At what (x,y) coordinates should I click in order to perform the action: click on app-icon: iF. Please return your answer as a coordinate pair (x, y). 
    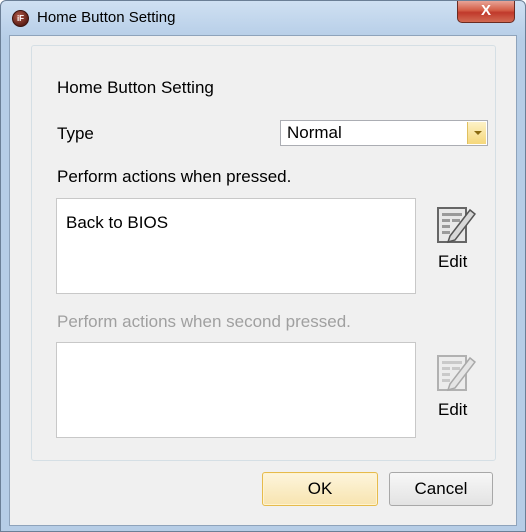
    Looking at the image, I should click on (20, 18).